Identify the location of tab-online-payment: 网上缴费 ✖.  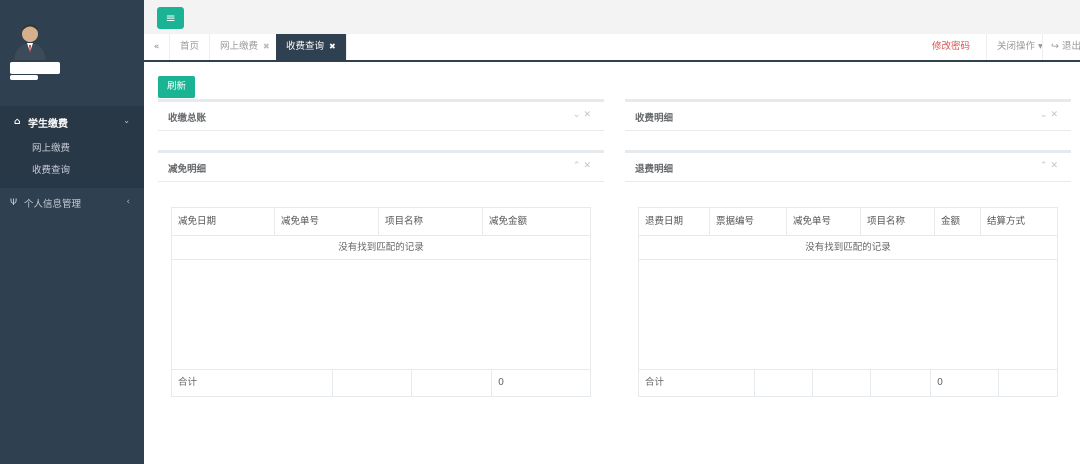
(245, 47).